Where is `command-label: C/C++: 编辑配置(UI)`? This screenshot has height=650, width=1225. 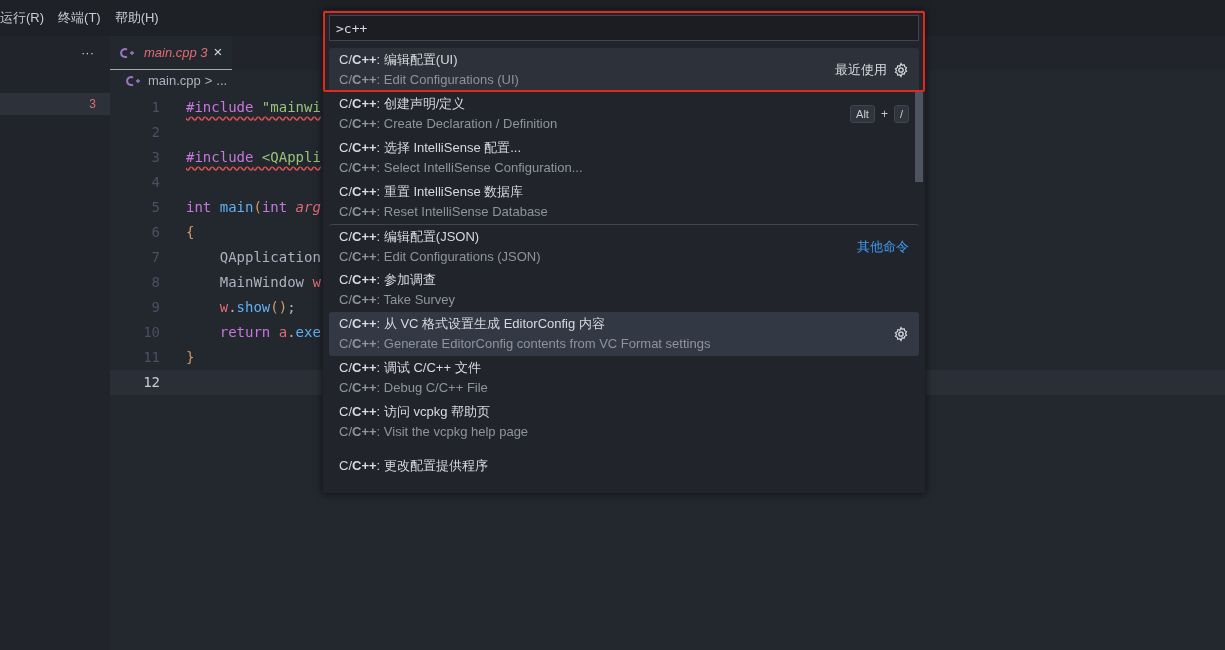
command-label: C/C++: 编辑配置(UI) is located at coordinates (399, 60).